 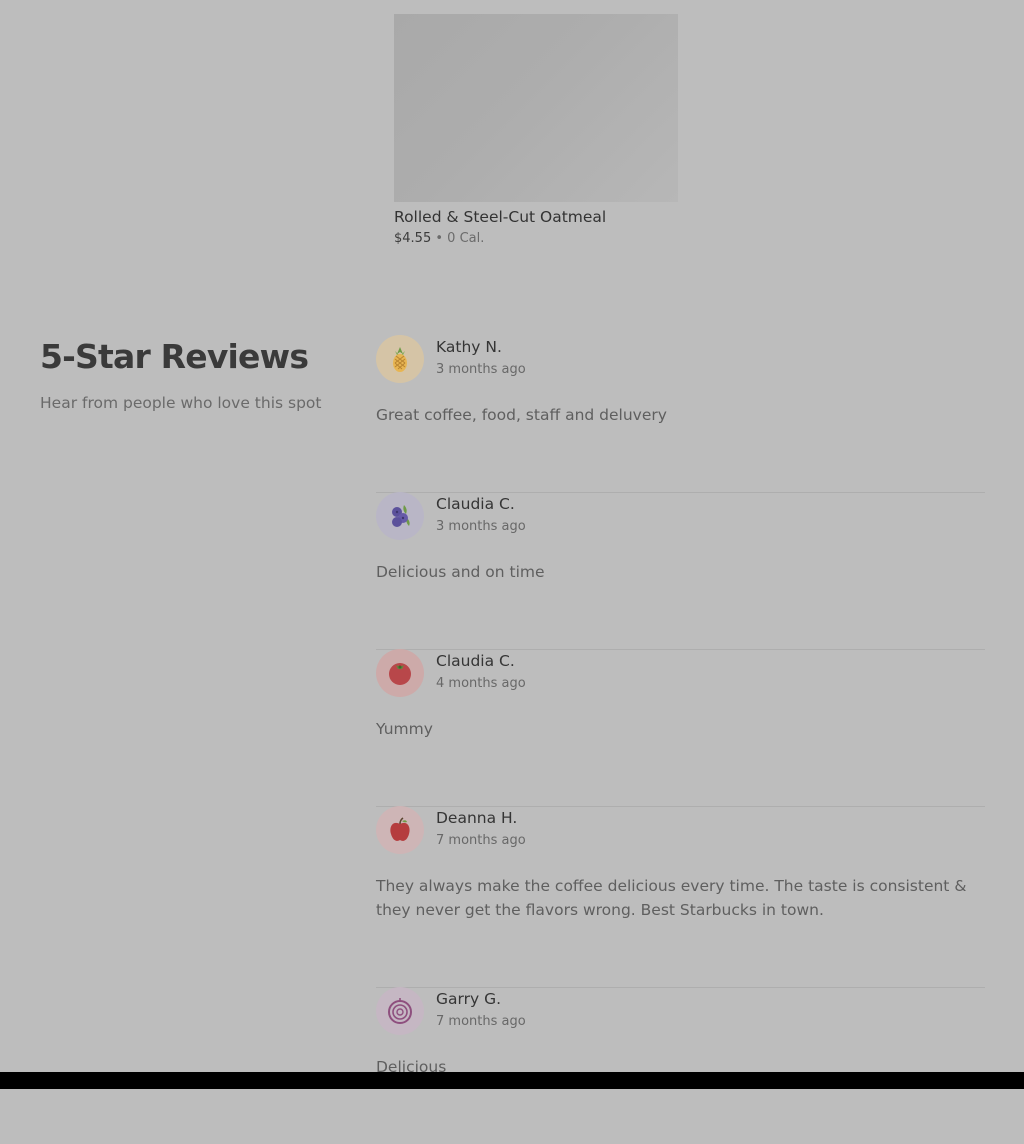 I want to click on pineapple-icon, so click(x=400, y=359).